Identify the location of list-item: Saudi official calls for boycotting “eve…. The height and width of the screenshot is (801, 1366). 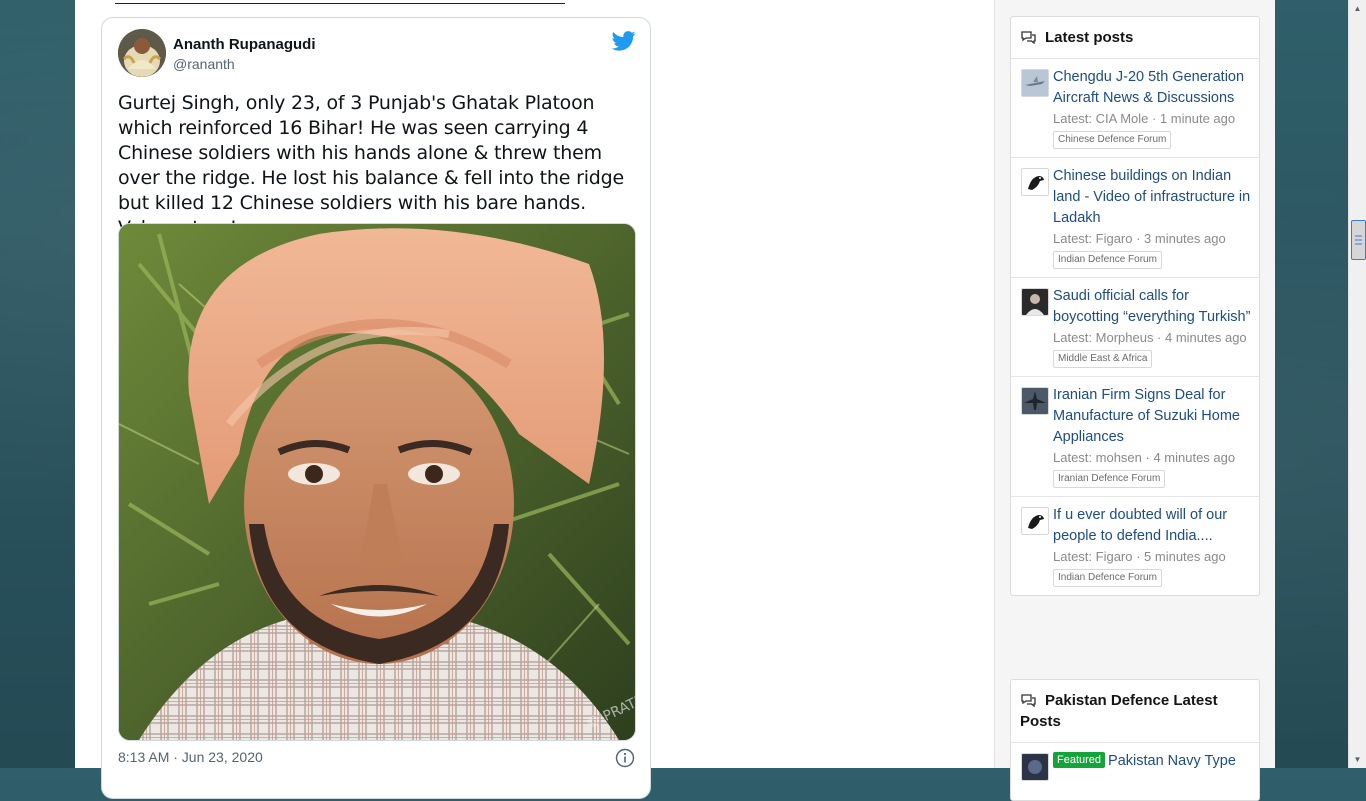
(1135, 327).